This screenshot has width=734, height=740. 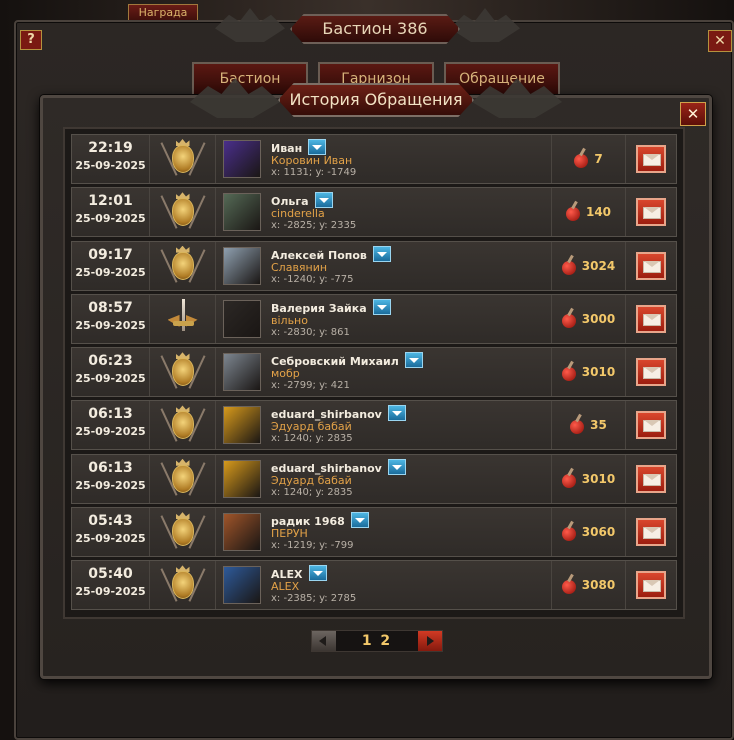 I want to click on resource-amount: 3000, so click(x=598, y=318).